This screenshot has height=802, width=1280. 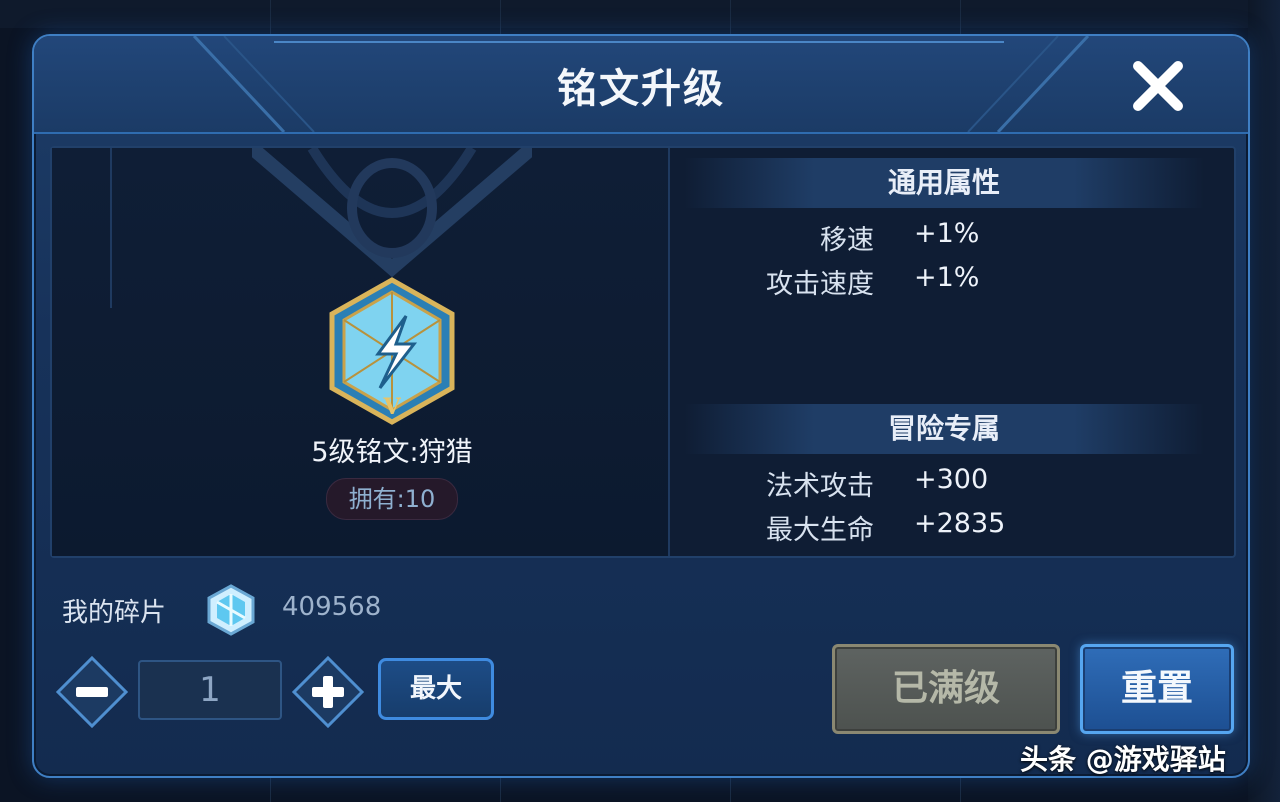 What do you see at coordinates (946, 689) in the screenshot?
I see `max-level-button-disabled: 已满级` at bounding box center [946, 689].